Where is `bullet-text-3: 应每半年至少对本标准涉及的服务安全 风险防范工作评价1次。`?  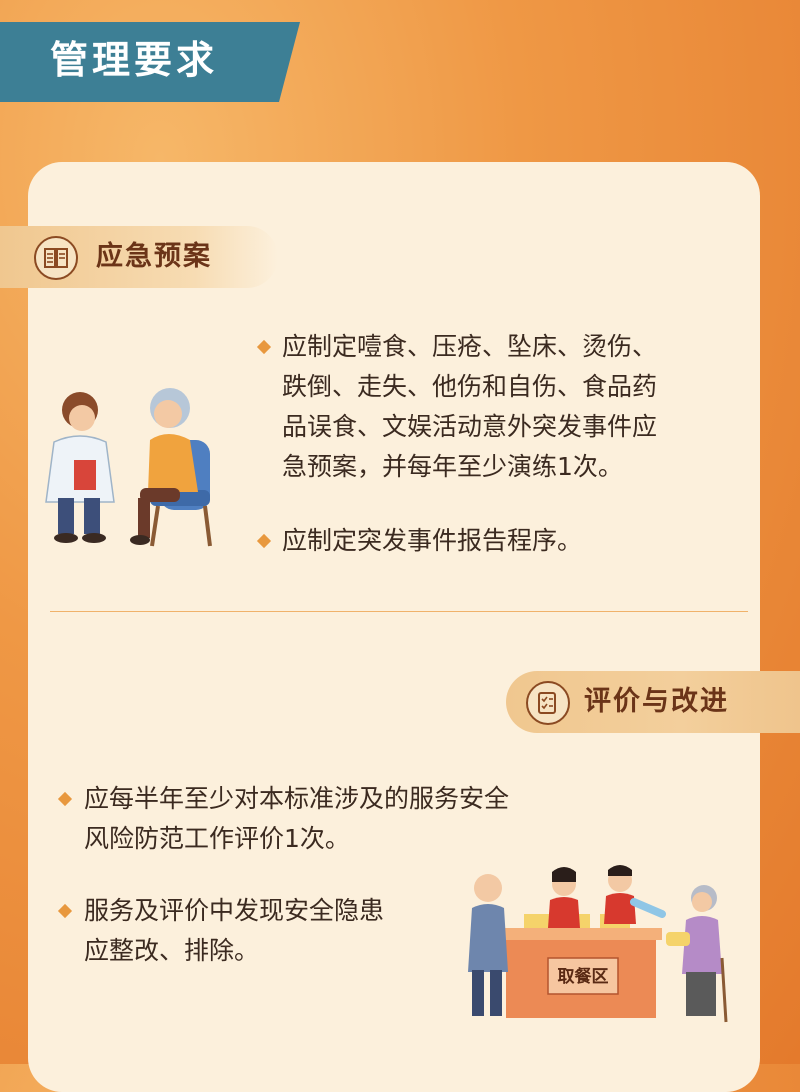 bullet-text-3: 应每半年至少对本标准涉及的服务安全 风险防范工作评价1次。 is located at coordinates (296, 819).